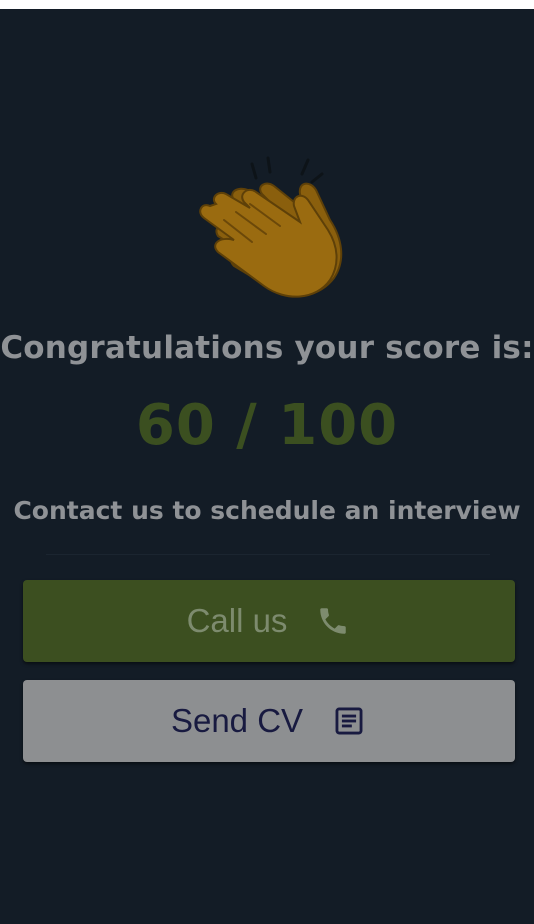  Describe the element at coordinates (267, 348) in the screenshot. I see `congratulations-heading: Congratulations your score is:` at that location.